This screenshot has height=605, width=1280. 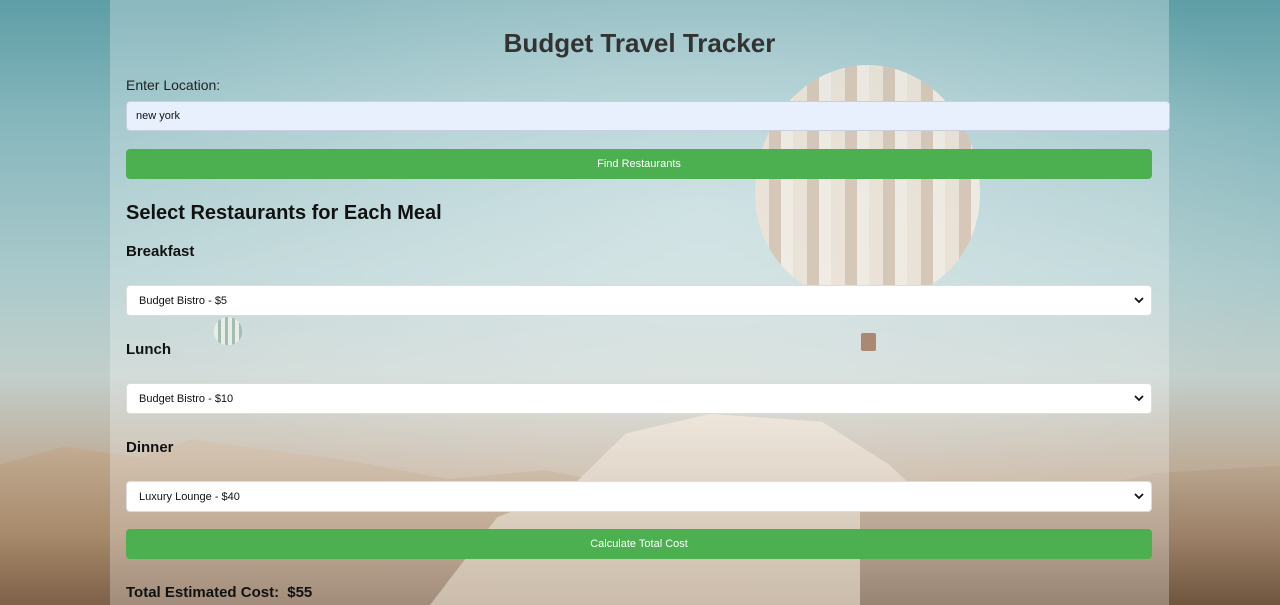 I want to click on meals-section-title: Select Restaurants for Each Meal, so click(x=284, y=213).